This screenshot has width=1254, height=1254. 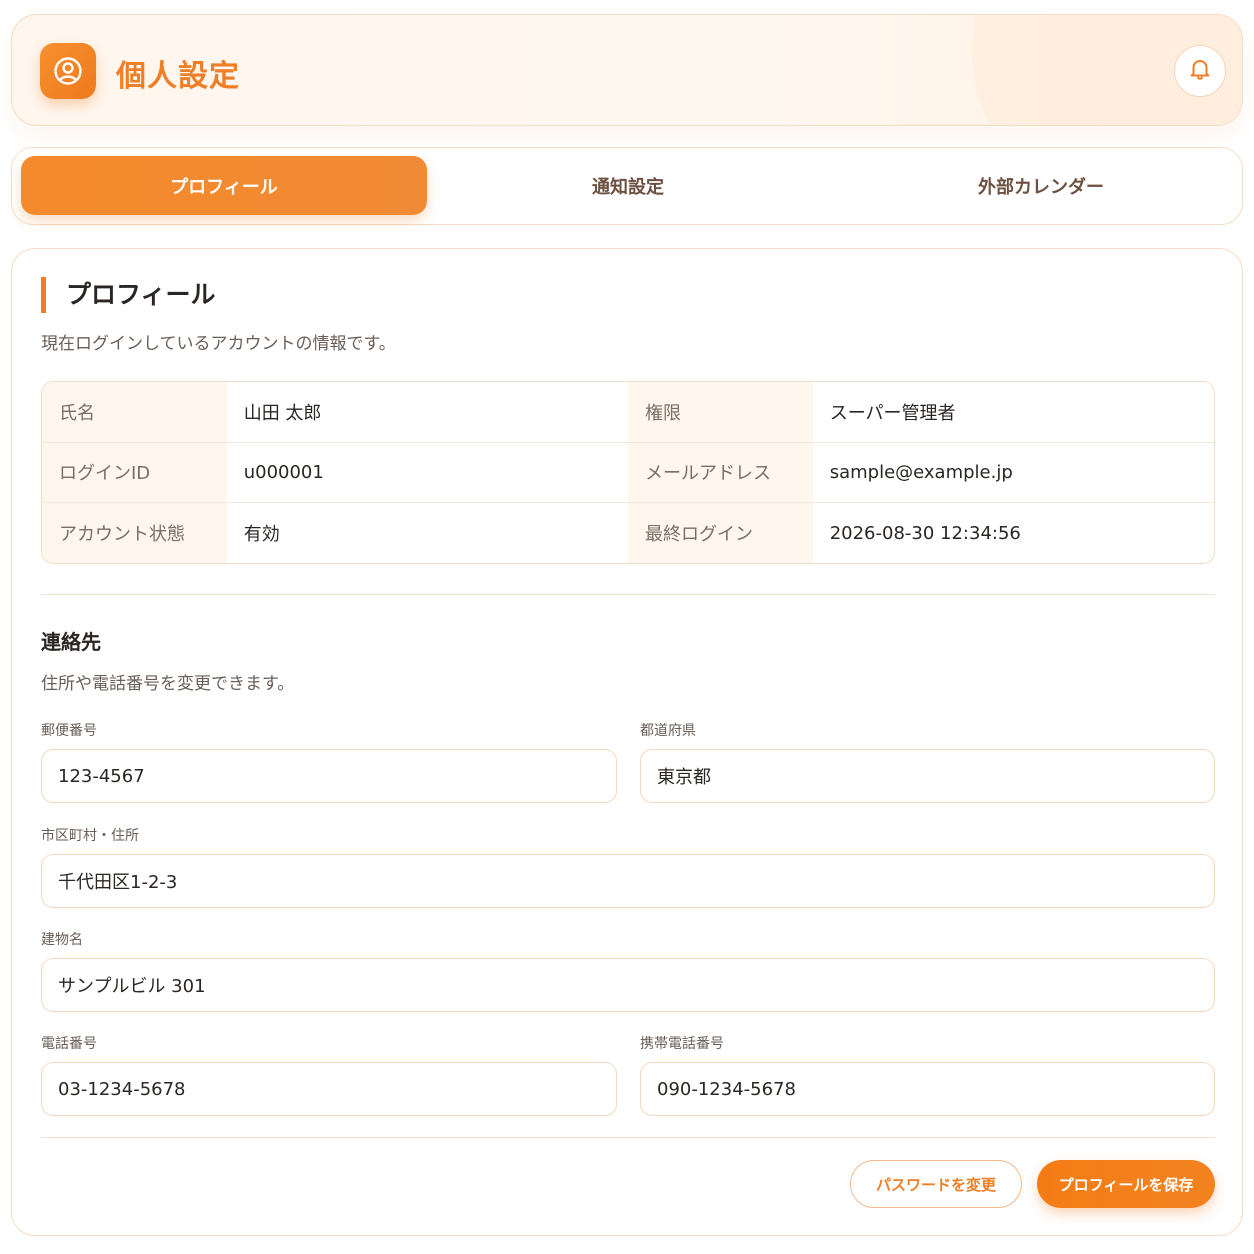 I want to click on phone-input, so click(x=329, y=1089).